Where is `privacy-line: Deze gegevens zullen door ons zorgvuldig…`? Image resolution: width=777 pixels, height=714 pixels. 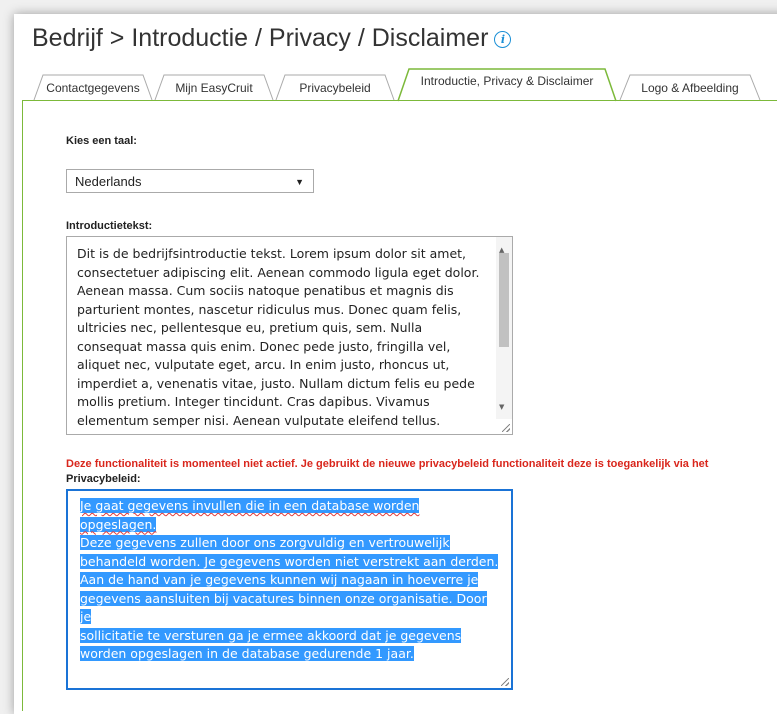
privacy-line: Deze gegevens zullen door ons zorgvuldig… is located at coordinates (265, 542).